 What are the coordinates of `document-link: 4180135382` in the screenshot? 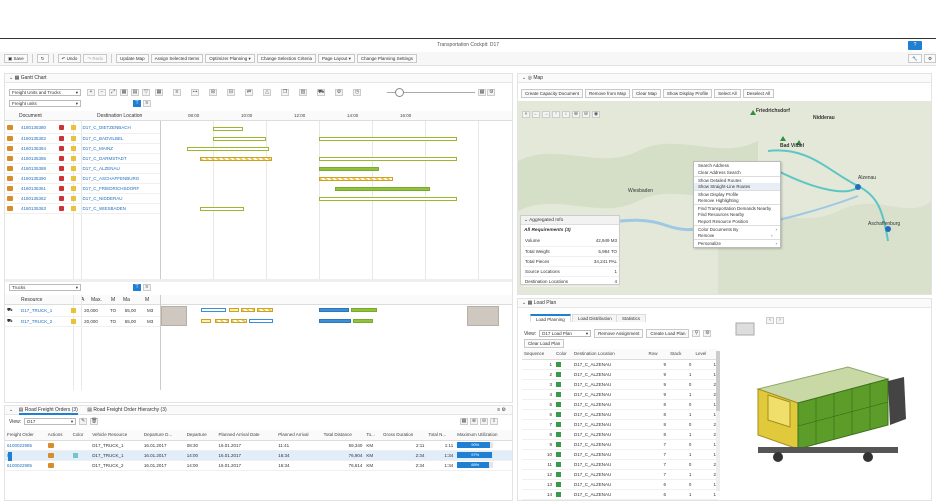 It's located at (38, 138).